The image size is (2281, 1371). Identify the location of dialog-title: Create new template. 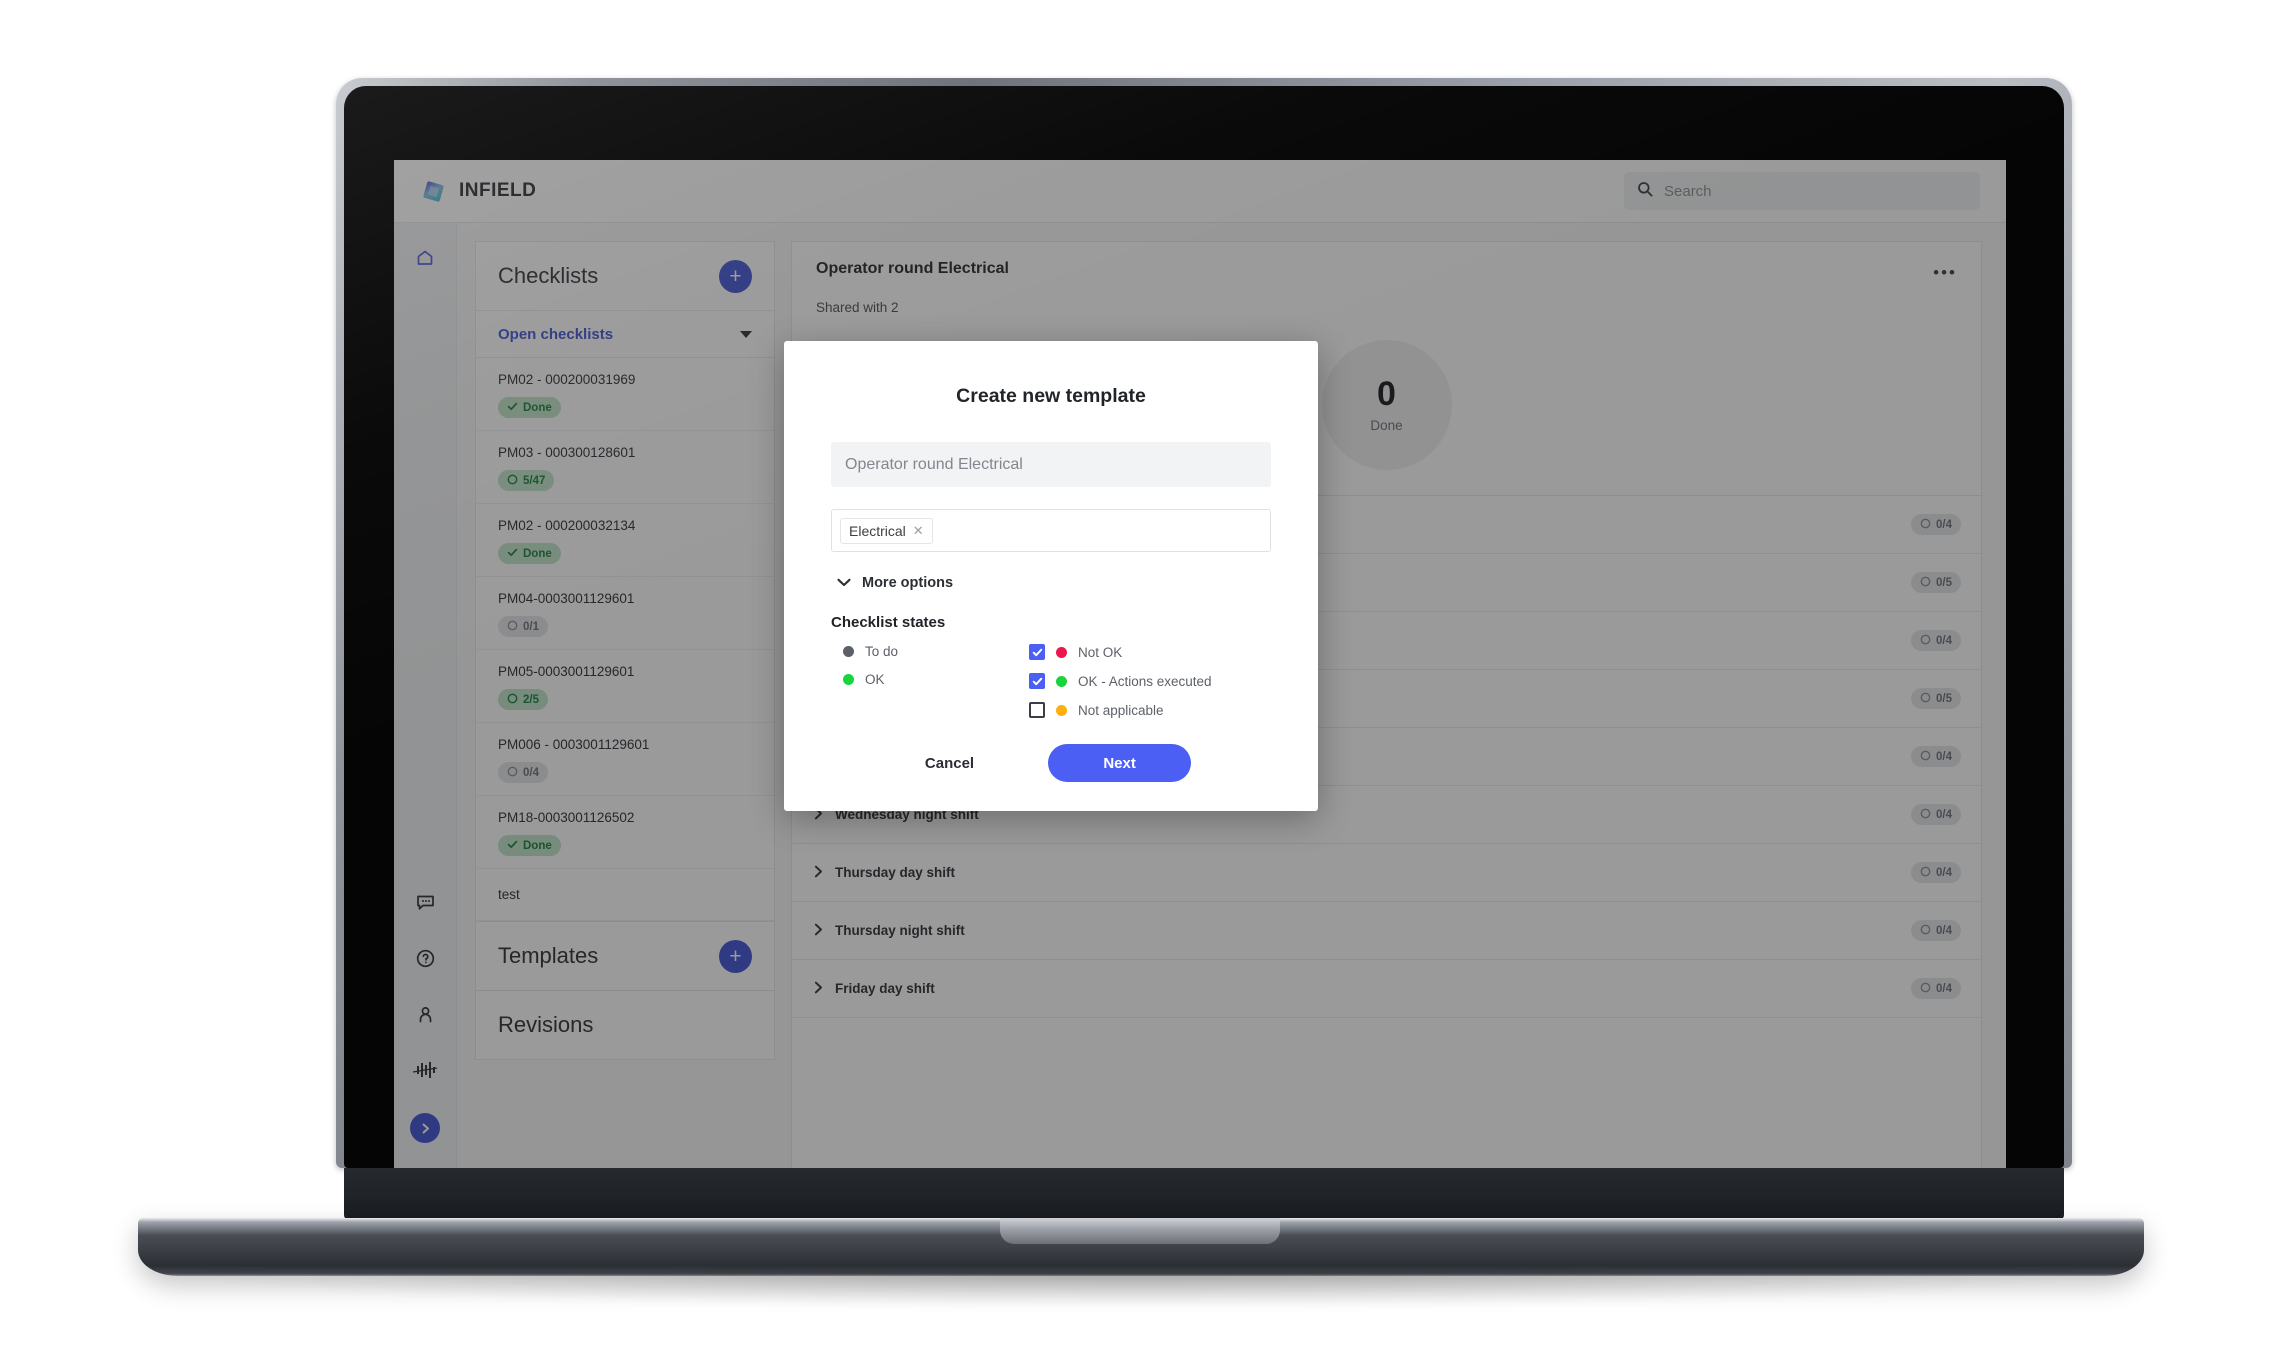
(1051, 396).